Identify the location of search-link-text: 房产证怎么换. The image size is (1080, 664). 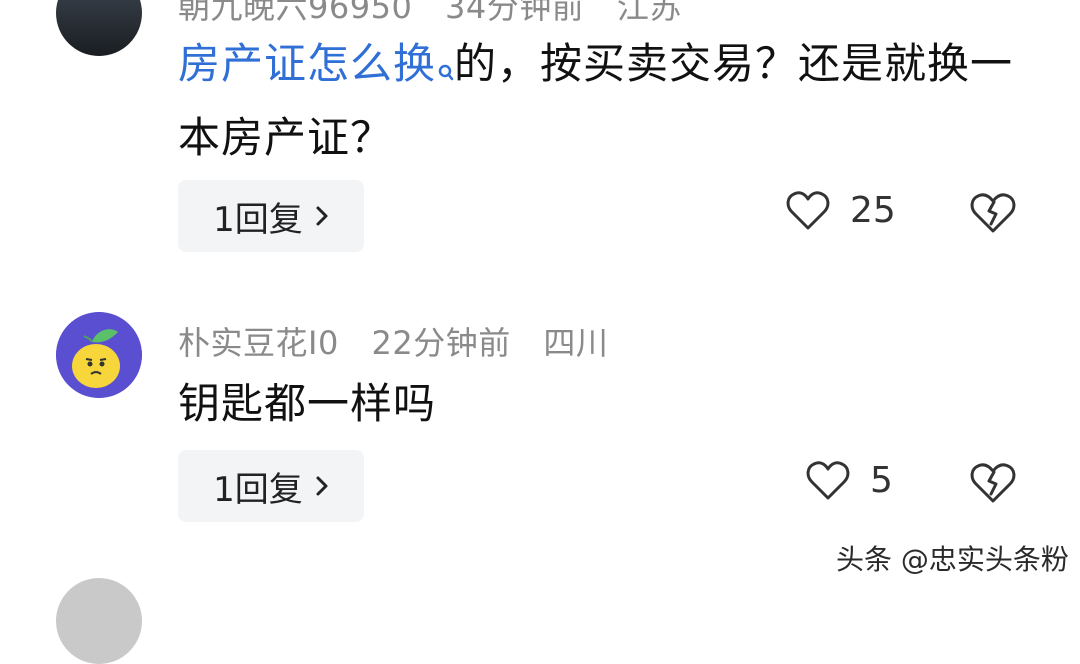
(307, 63).